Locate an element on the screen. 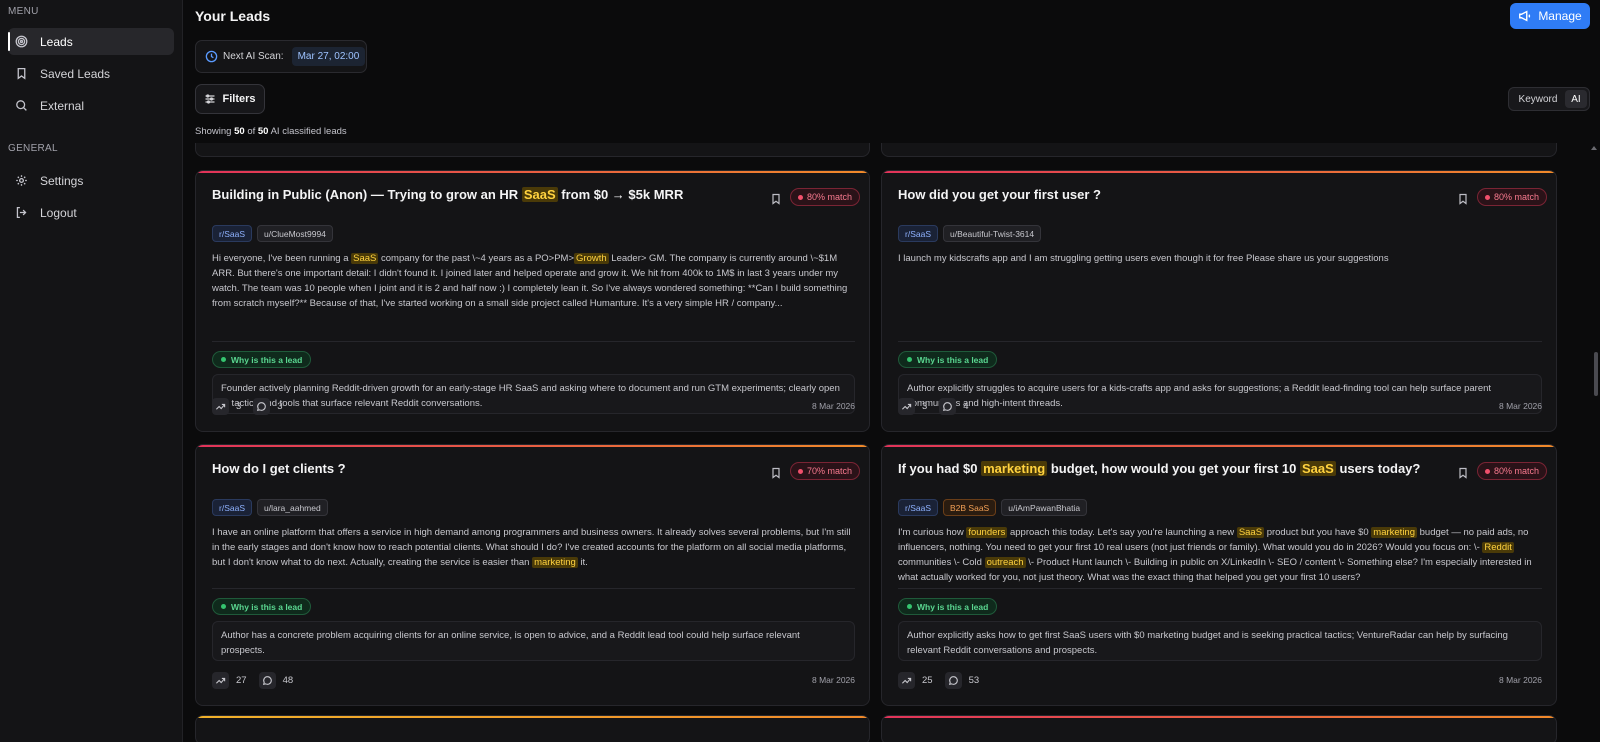 This screenshot has height=742, width=1600. upvotes-stat: 25 is located at coordinates (915, 680).